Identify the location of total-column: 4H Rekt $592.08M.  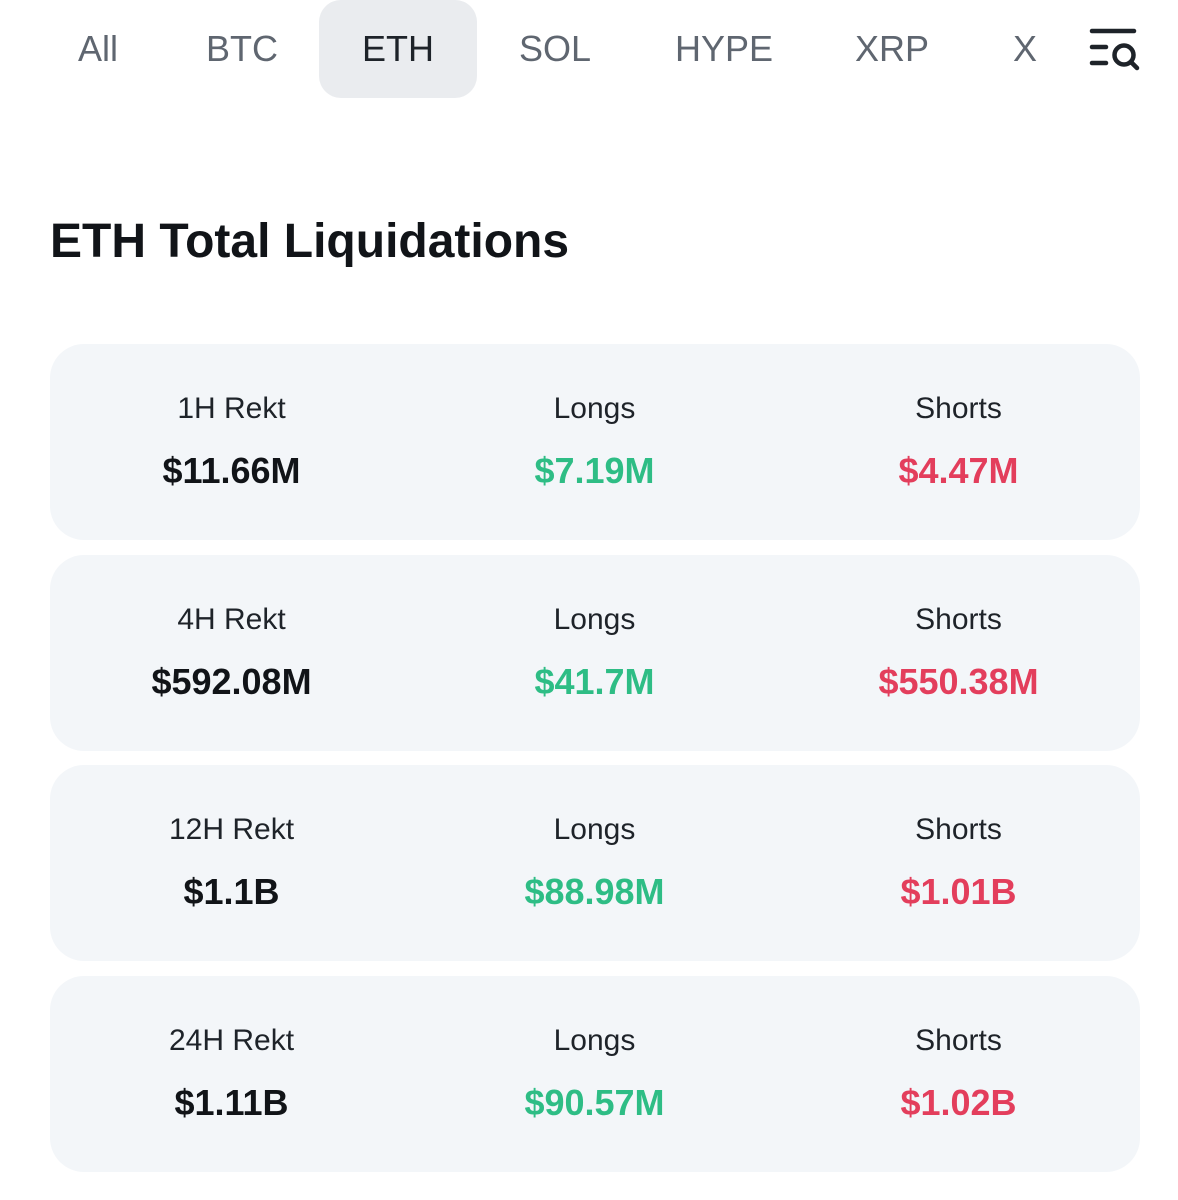
(231, 653).